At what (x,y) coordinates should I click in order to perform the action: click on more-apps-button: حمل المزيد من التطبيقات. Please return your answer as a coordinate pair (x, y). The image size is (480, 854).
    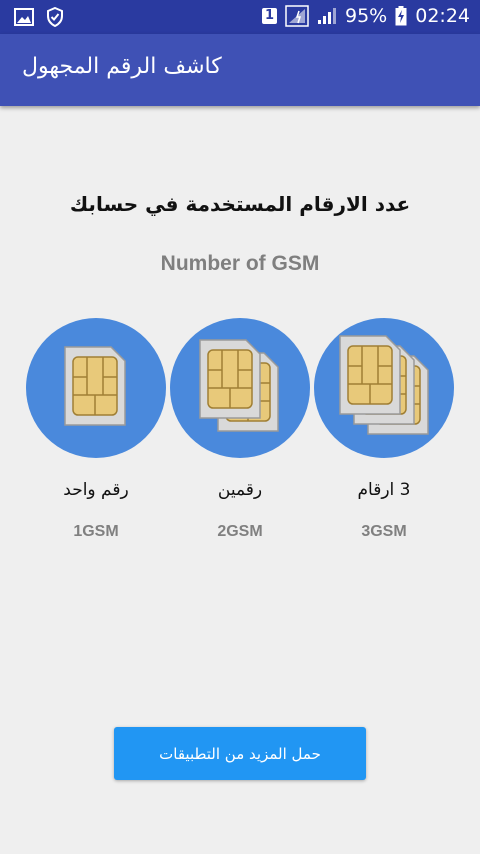
    Looking at the image, I should click on (240, 753).